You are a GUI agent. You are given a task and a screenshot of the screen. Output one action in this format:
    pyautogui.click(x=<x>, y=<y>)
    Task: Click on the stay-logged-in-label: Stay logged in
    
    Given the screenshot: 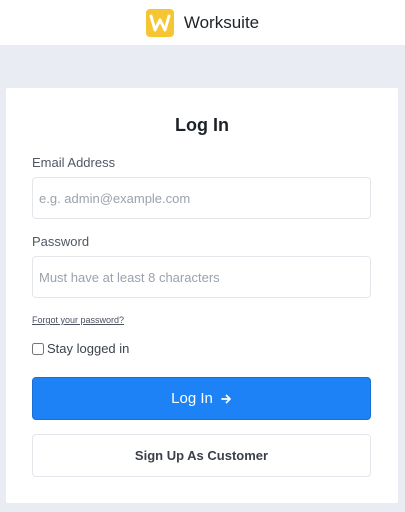 What is the action you would take?
    pyautogui.click(x=88, y=348)
    